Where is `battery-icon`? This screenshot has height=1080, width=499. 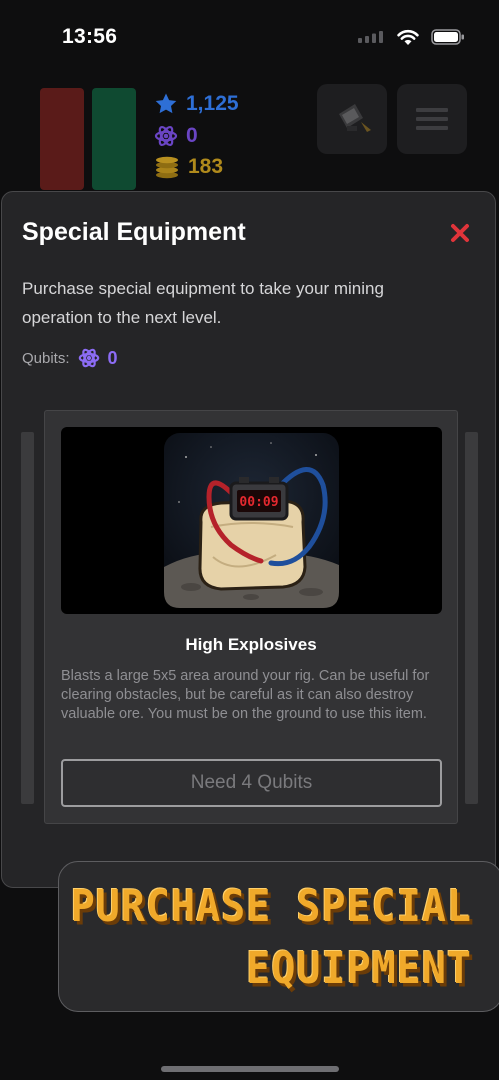
battery-icon is located at coordinates (447, 37).